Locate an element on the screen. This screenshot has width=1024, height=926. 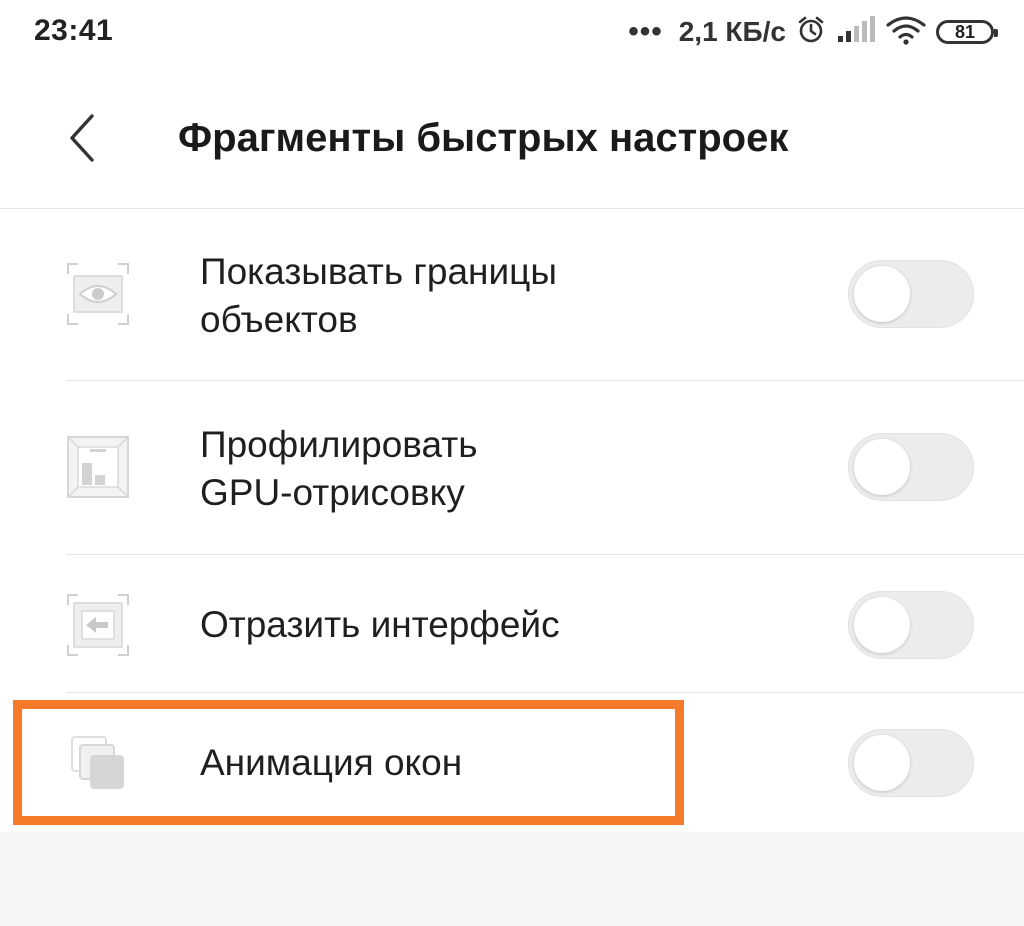
battery-icon: 81 is located at coordinates (967, 32).